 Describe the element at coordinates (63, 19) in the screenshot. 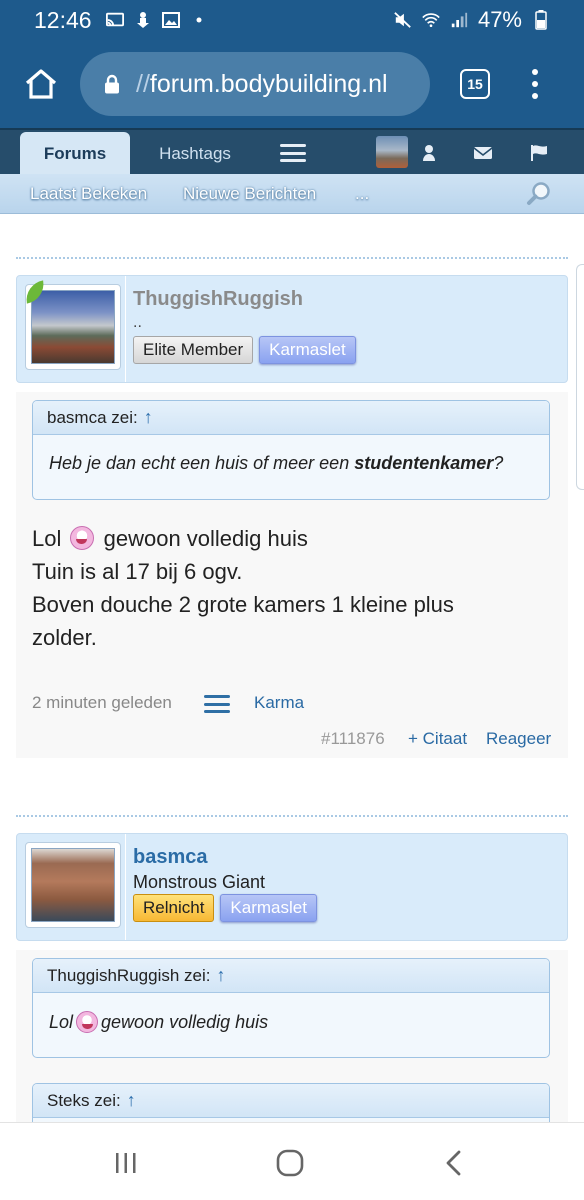

I see `clock: 12:46` at that location.